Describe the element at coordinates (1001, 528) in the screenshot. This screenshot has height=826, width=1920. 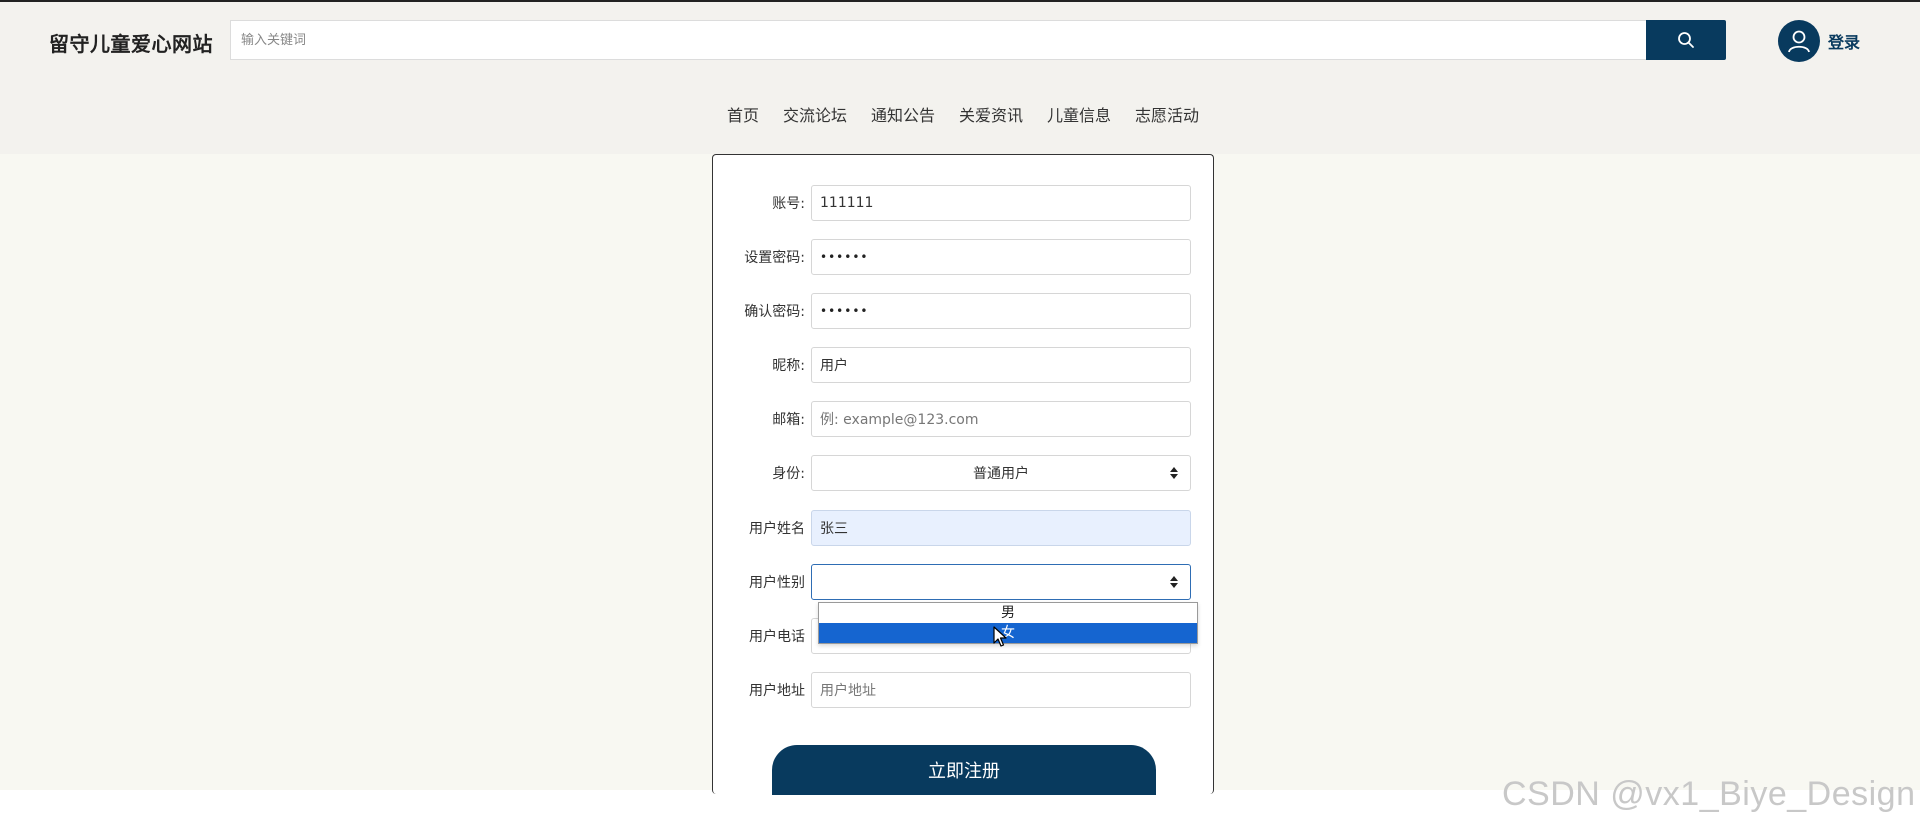
I see `name-input: 张三` at that location.